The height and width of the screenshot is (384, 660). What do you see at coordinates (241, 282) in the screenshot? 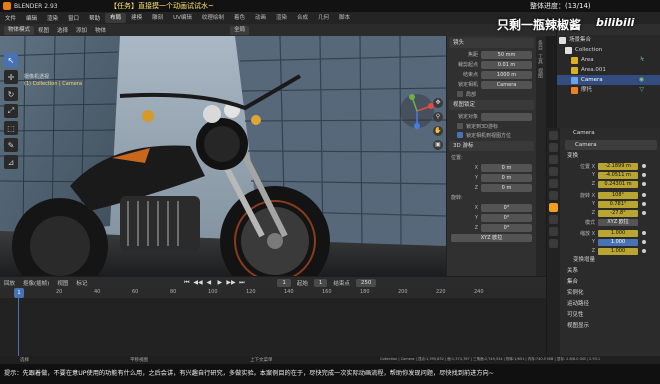
I see `jump-end-icon: ⏭` at bounding box center [241, 282].